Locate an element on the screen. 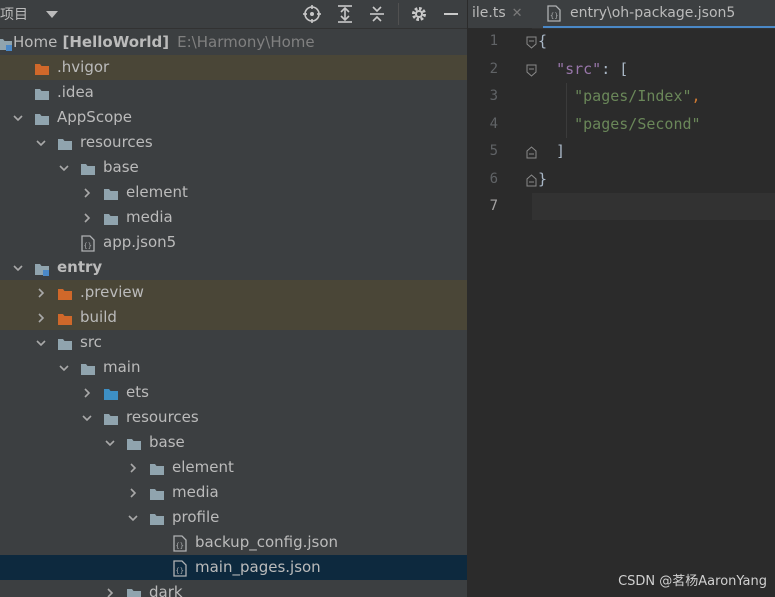 The image size is (775, 597). tree-item-label: ets is located at coordinates (137, 392).